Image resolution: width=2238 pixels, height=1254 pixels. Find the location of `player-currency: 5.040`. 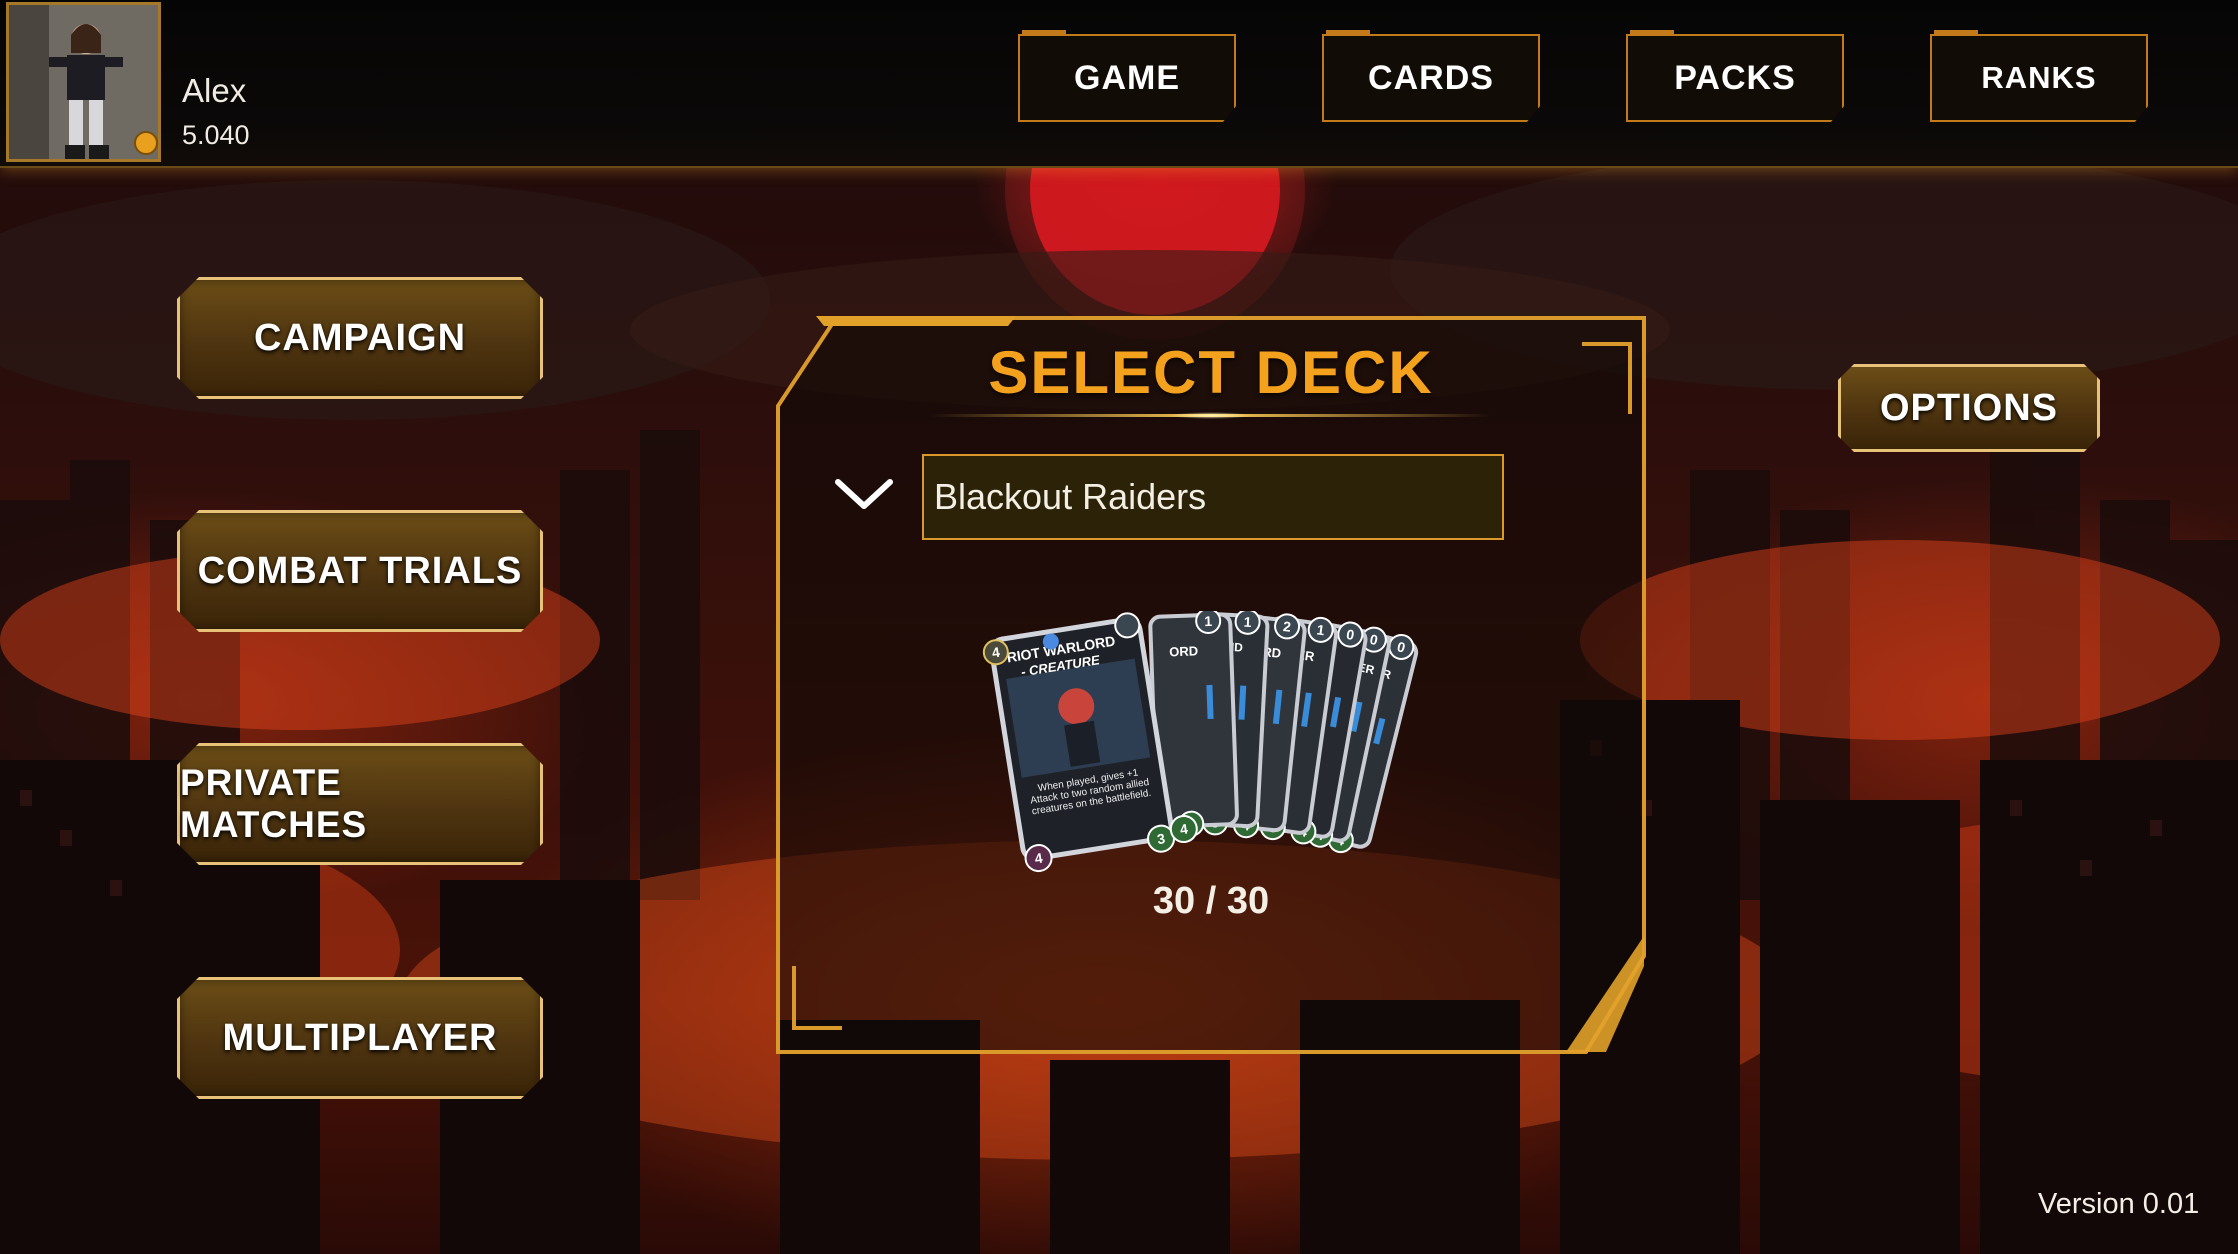

player-currency: 5.040 is located at coordinates (216, 135).